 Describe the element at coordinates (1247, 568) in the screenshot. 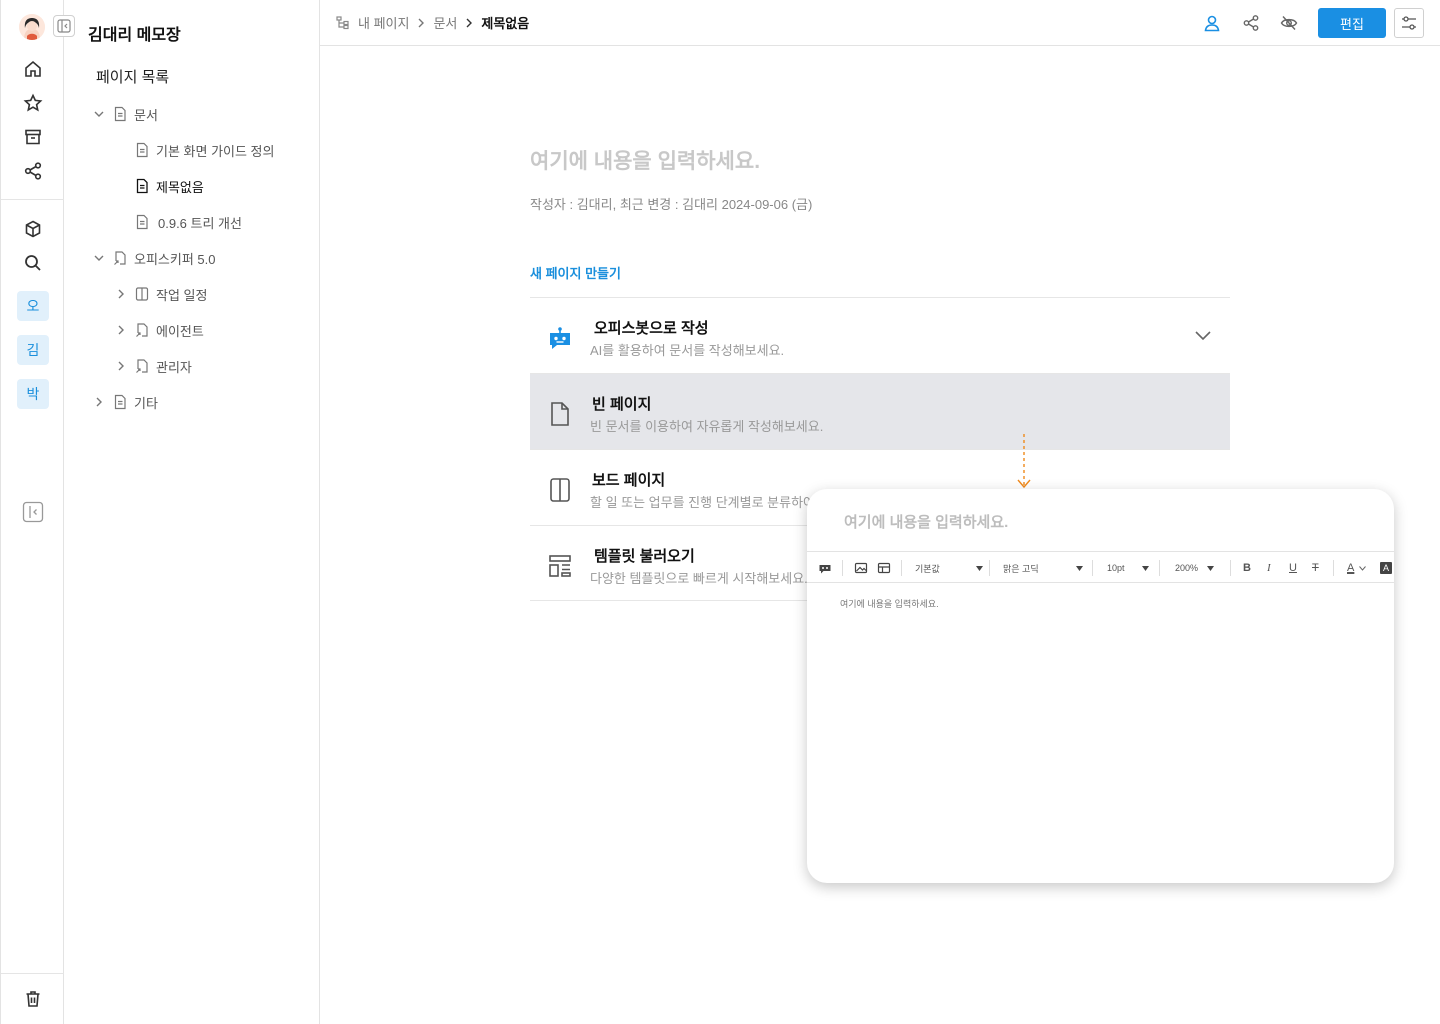

I see `bold-button: B` at that location.